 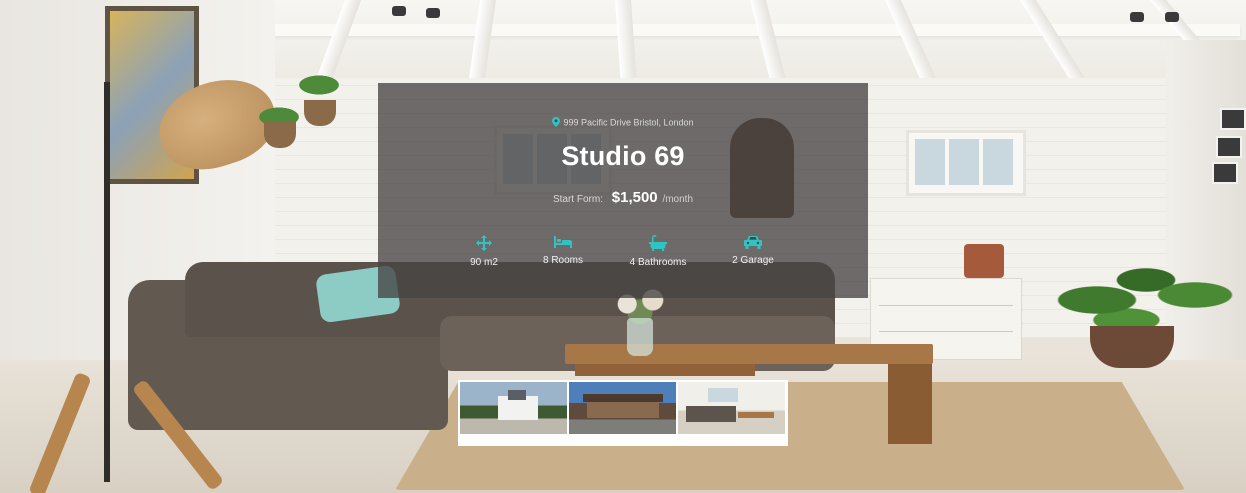 What do you see at coordinates (1146, 290) in the screenshot?
I see `potted-plant` at bounding box center [1146, 290].